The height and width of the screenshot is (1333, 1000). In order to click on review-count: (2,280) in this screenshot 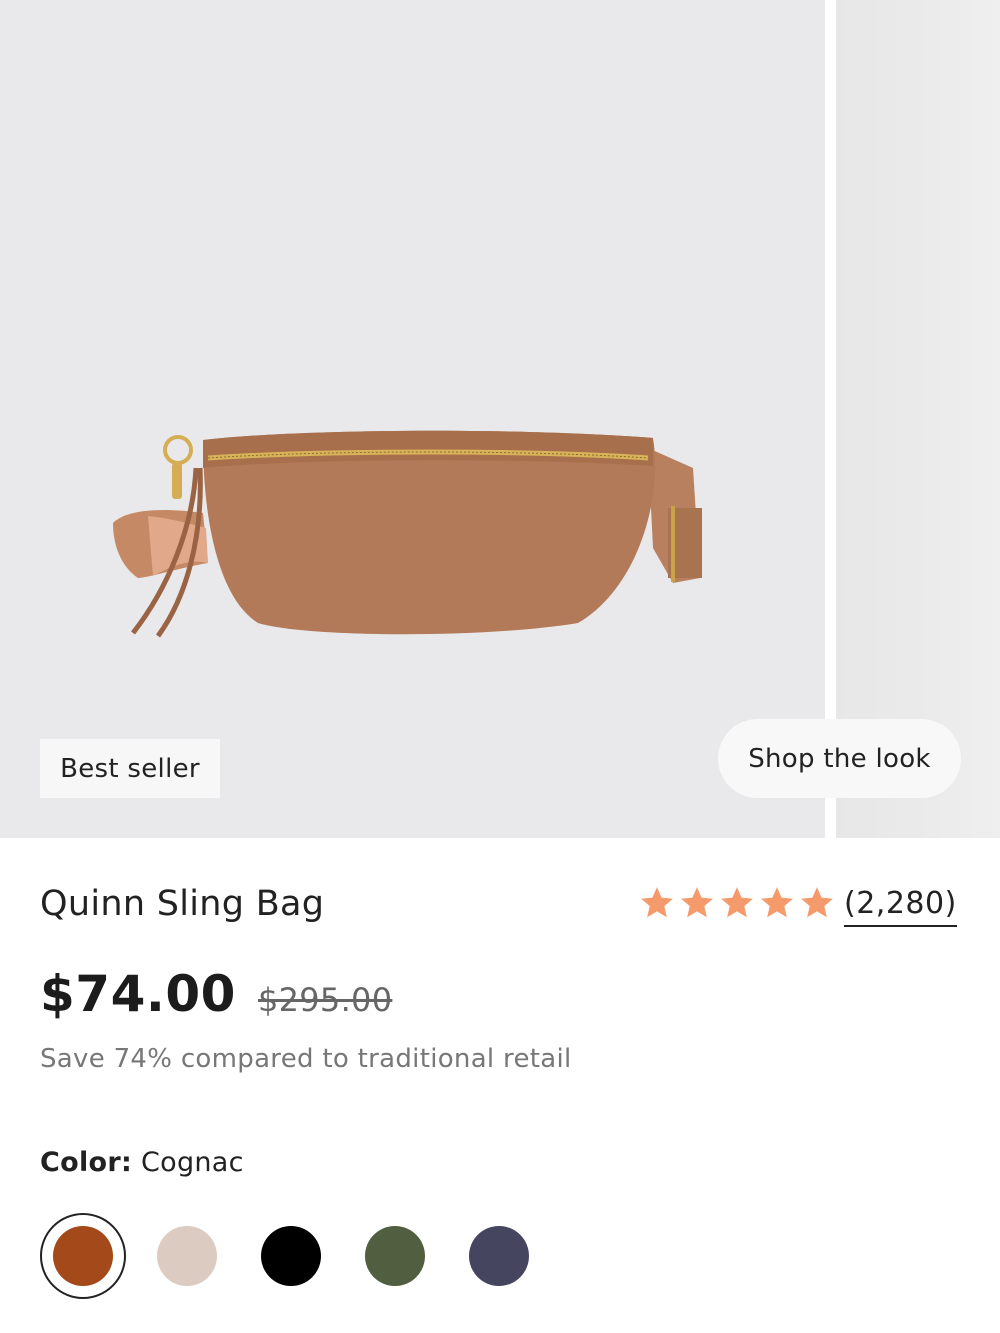, I will do `click(900, 906)`.